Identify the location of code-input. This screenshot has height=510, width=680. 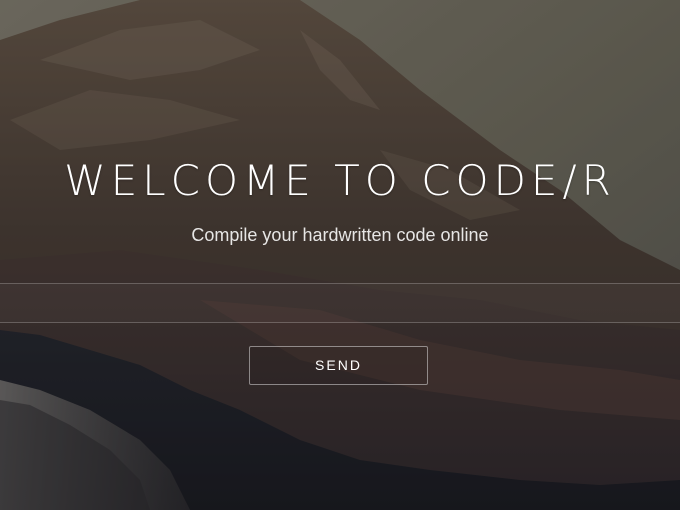
(340, 303).